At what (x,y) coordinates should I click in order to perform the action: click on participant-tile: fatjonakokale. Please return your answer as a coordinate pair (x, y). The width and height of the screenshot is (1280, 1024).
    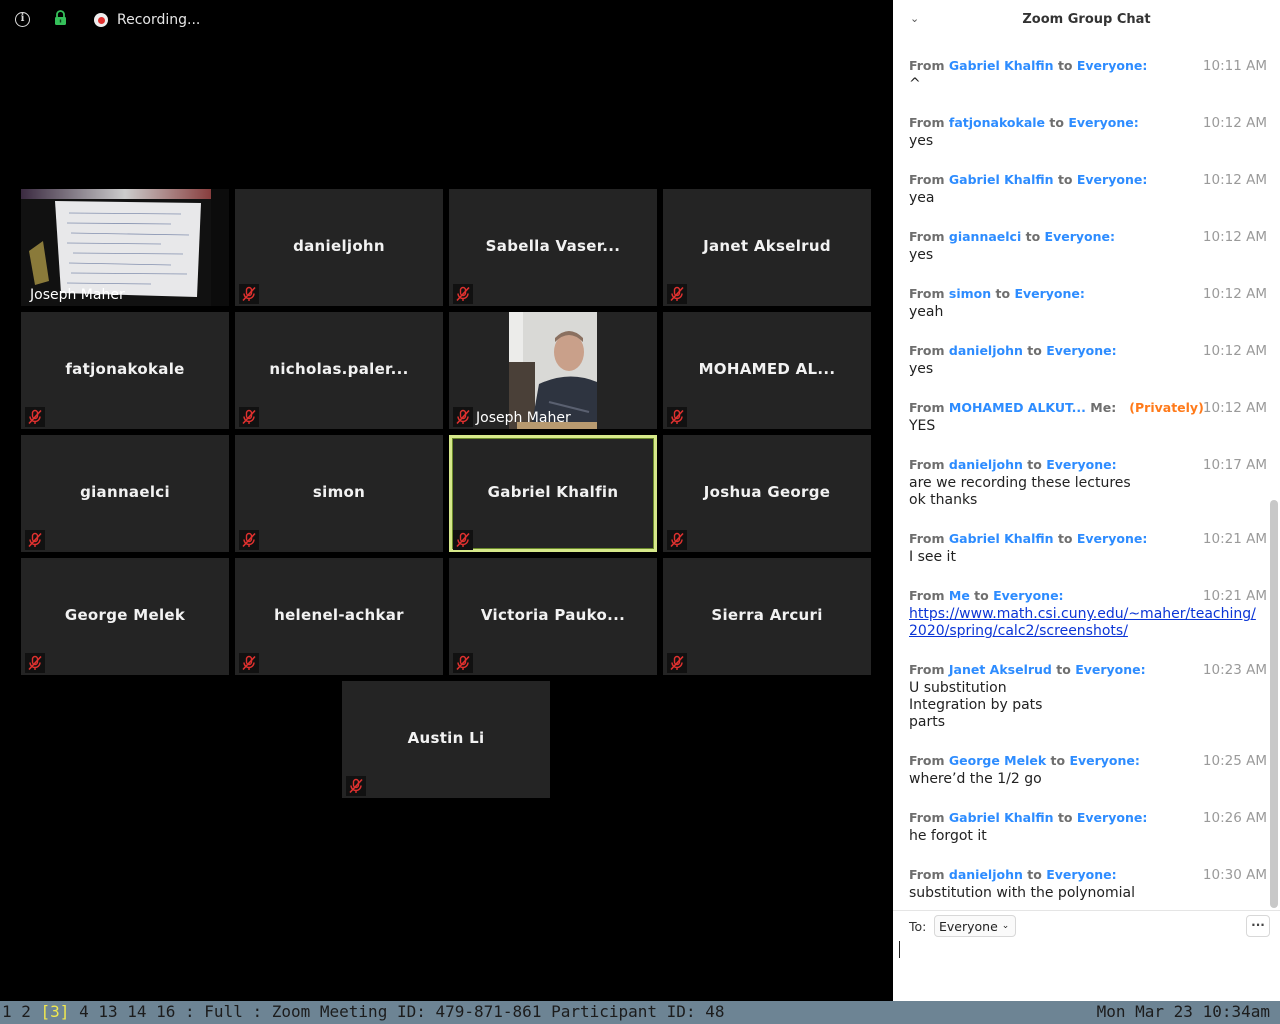
    Looking at the image, I should click on (125, 370).